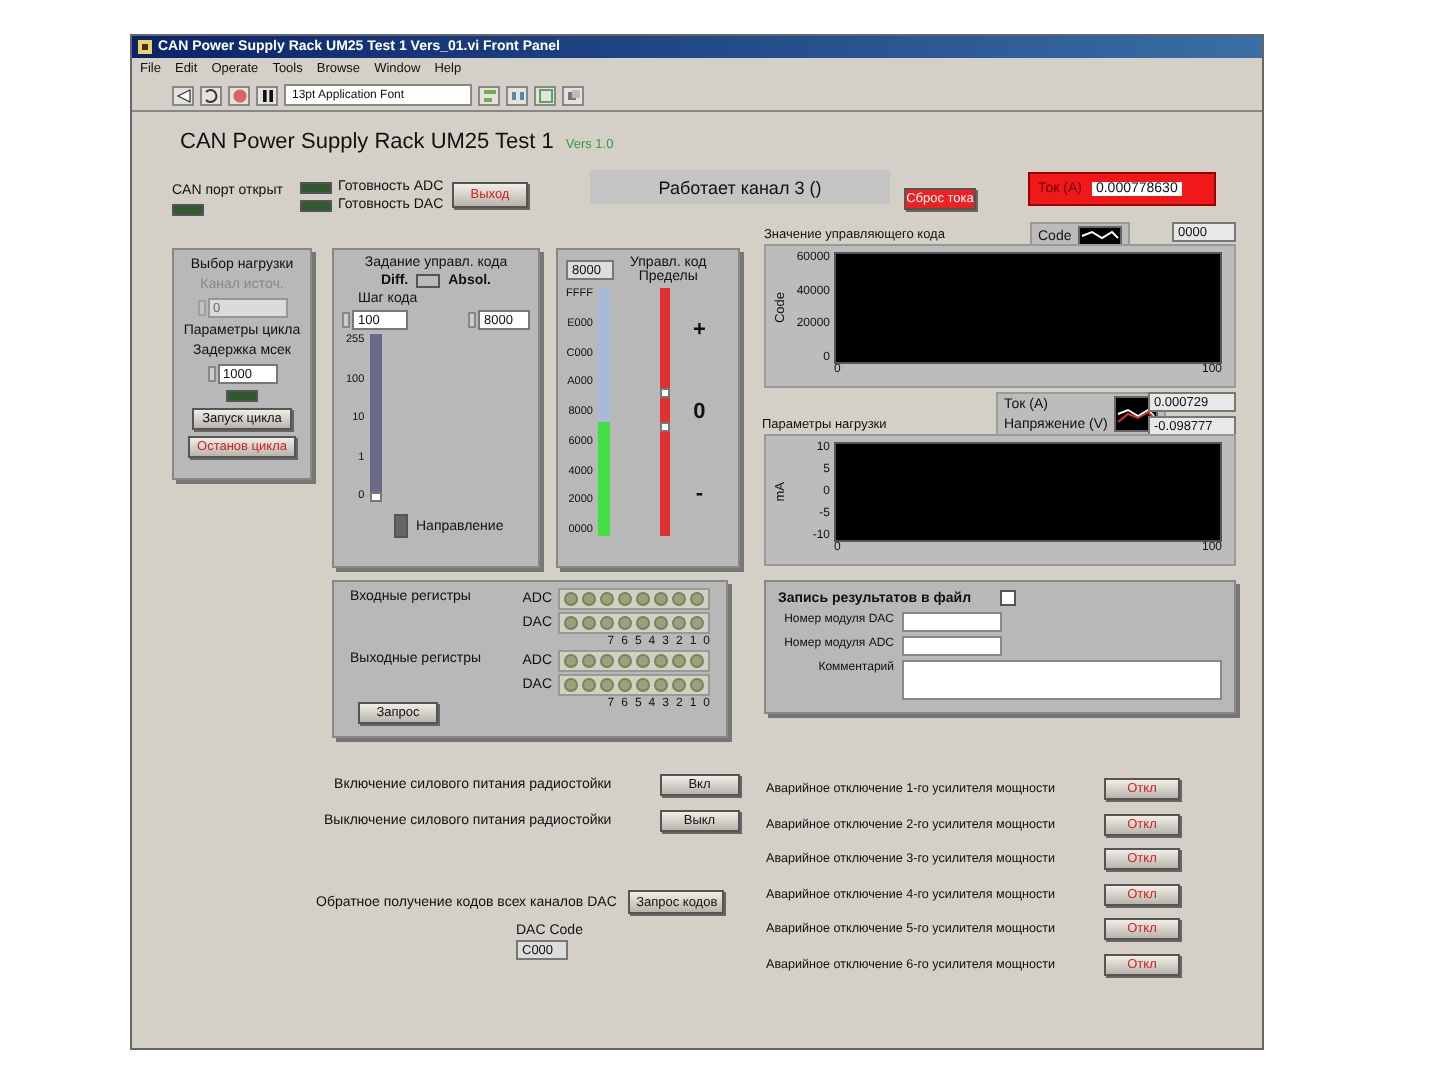 The image size is (1440, 1080). I want to click on sign-label: 0, so click(699, 411).